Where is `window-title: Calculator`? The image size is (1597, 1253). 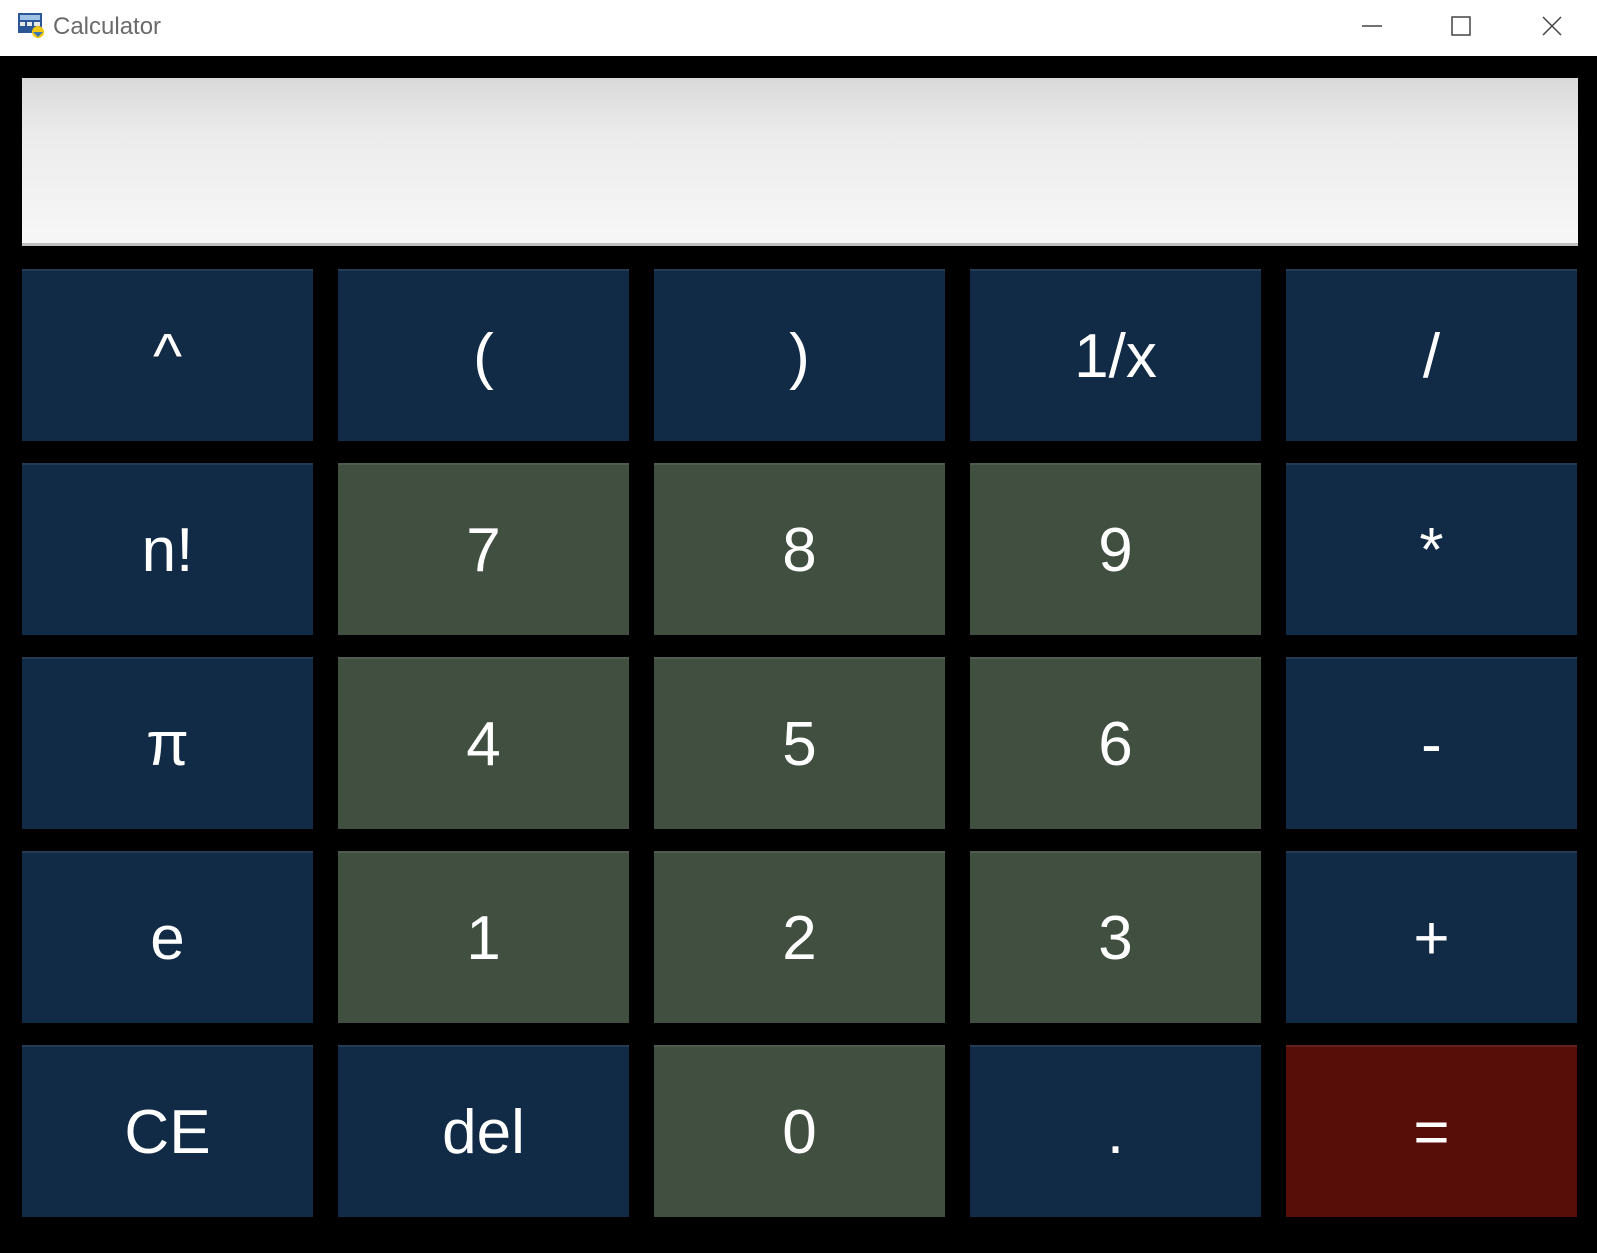 window-title: Calculator is located at coordinates (107, 26).